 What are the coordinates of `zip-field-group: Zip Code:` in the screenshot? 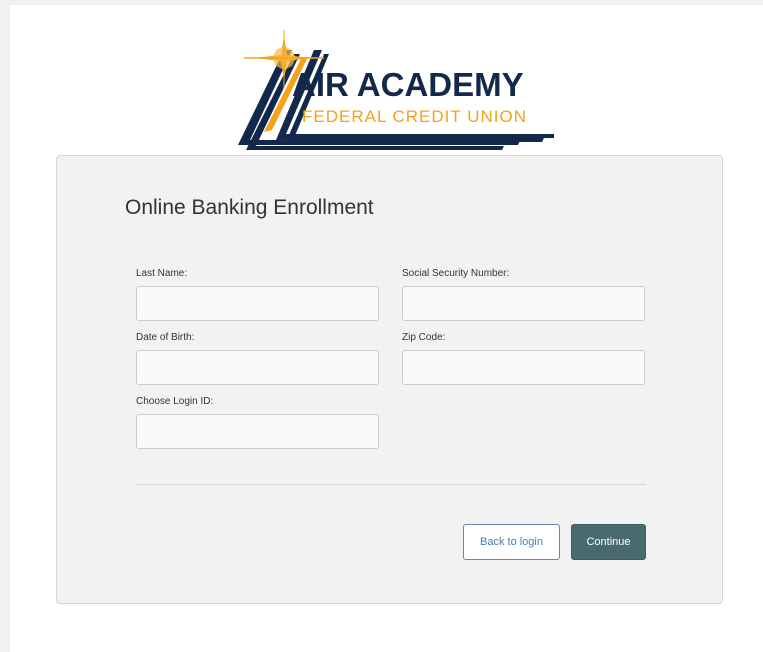 It's located at (523, 358).